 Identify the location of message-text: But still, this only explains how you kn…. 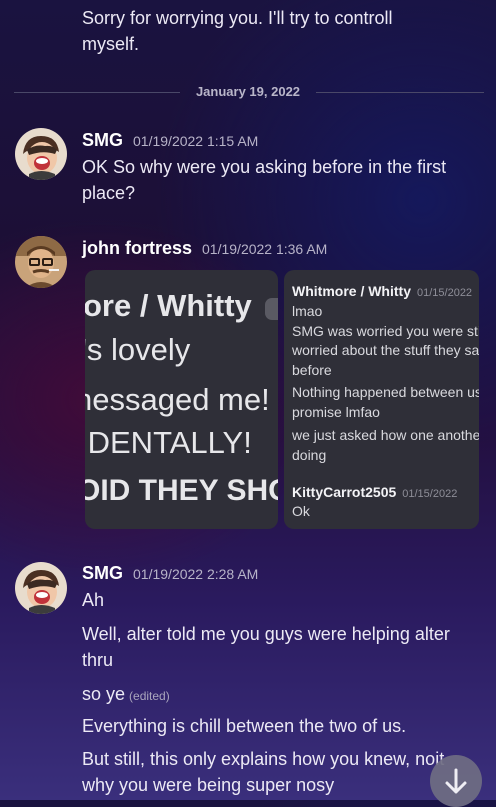
(263, 772).